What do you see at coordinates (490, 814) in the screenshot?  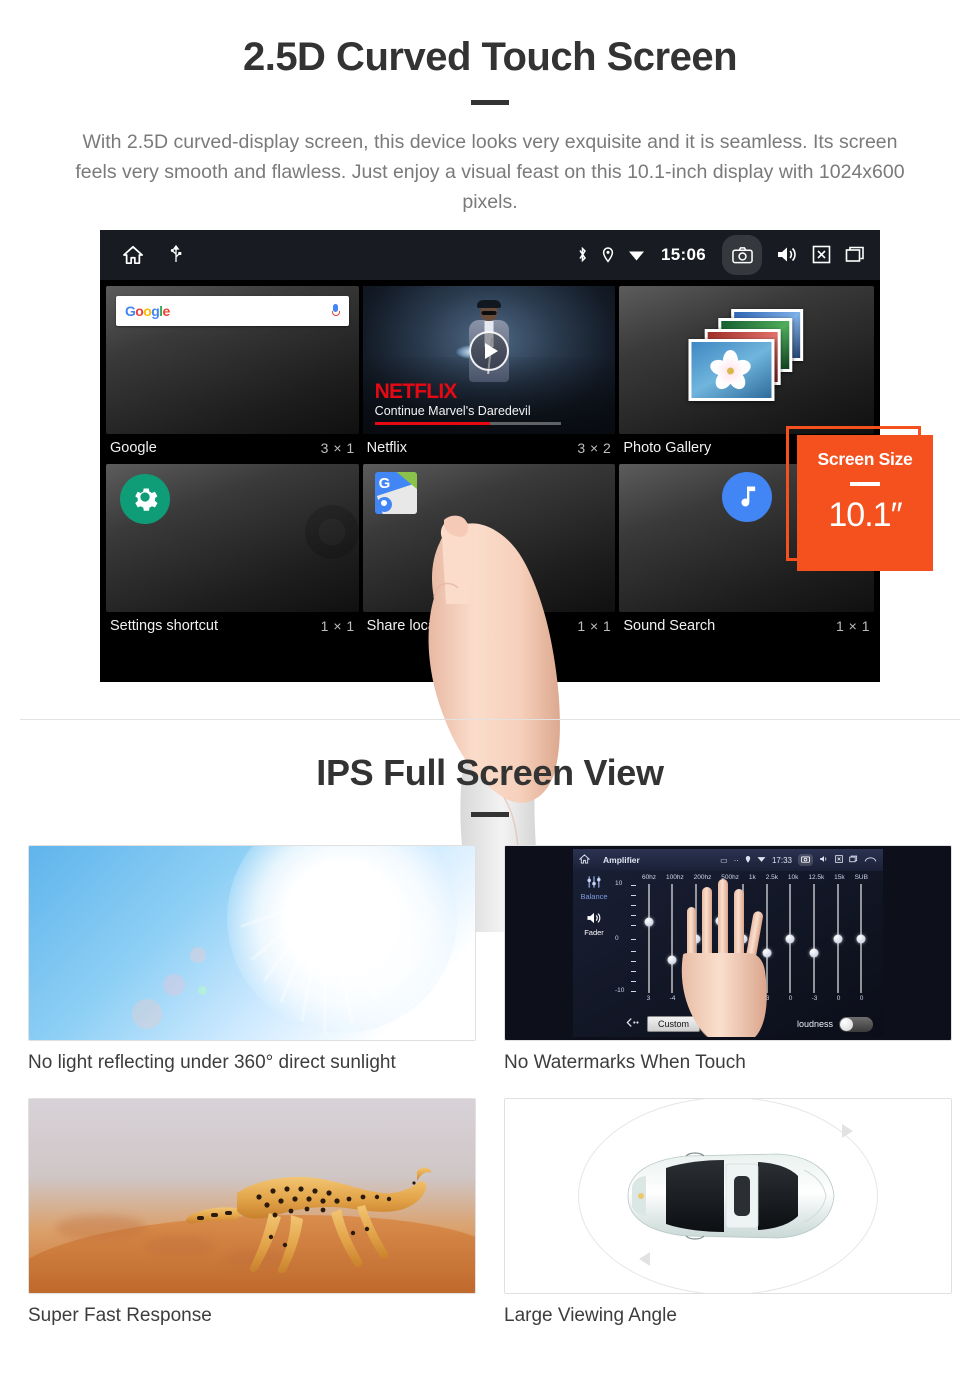 I see `section2-underline-rule` at bounding box center [490, 814].